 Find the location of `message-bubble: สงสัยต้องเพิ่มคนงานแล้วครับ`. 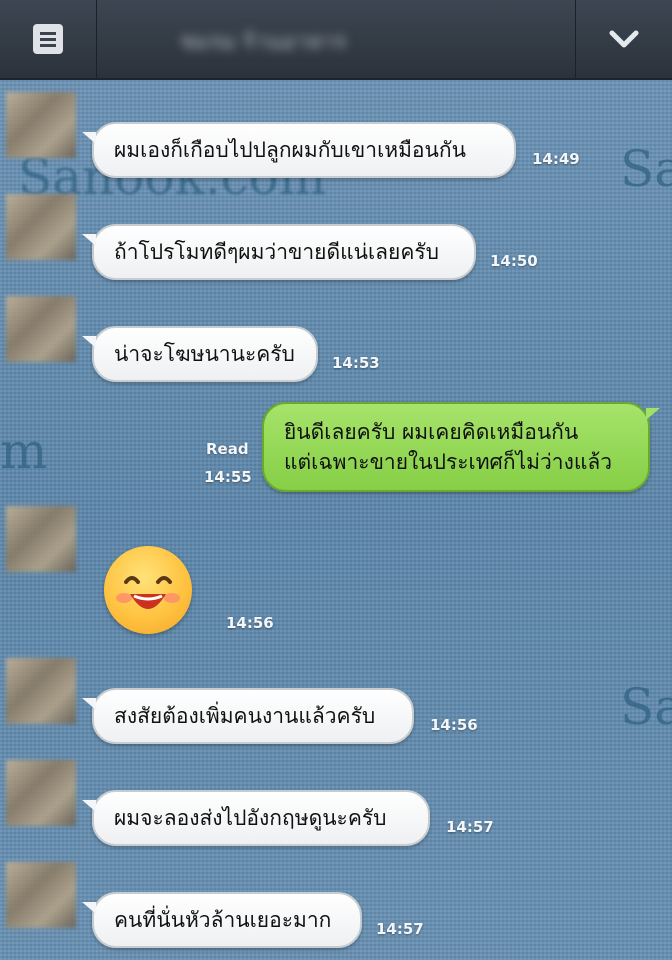

message-bubble: สงสัยต้องเพิ่มคนงานแล้วครับ is located at coordinates (248, 716).